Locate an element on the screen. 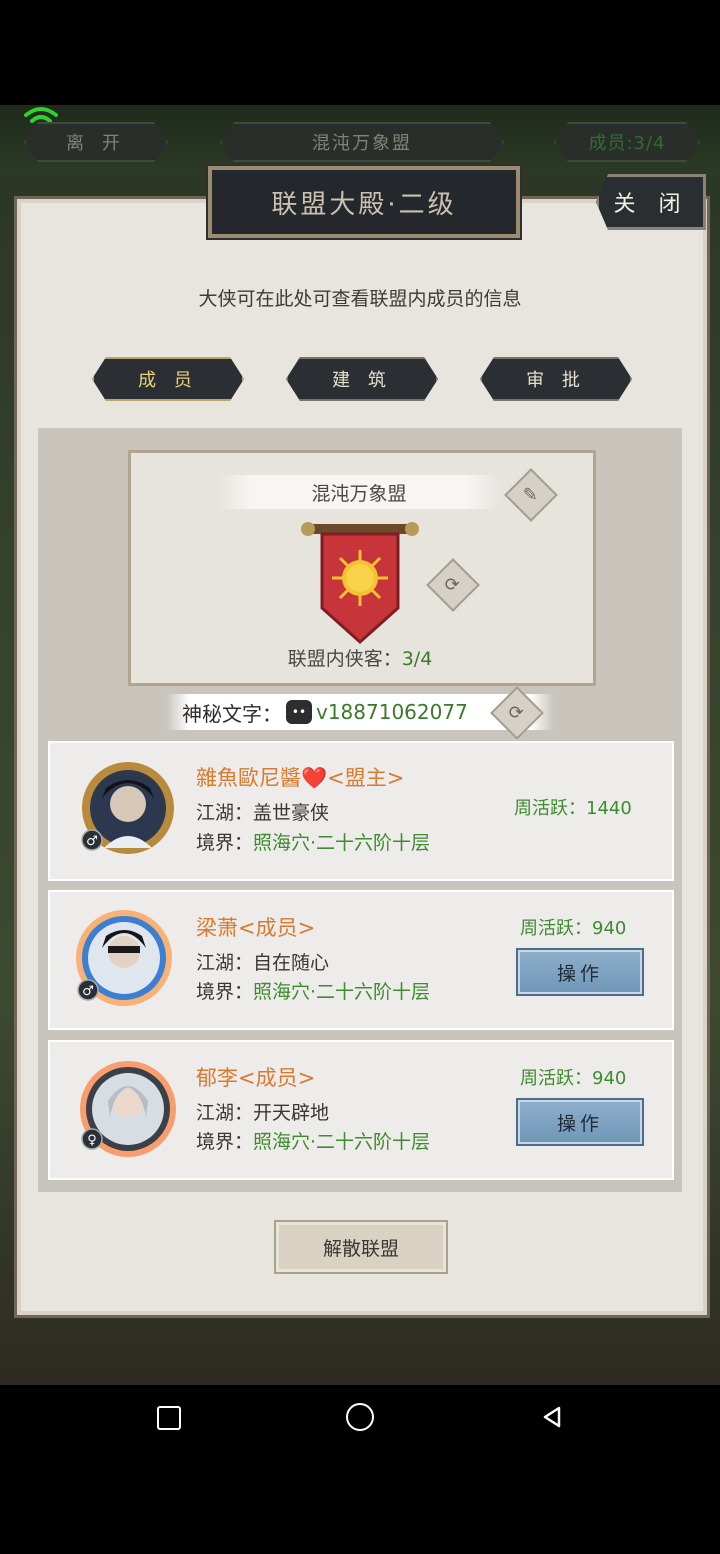  member-name: 郁李<成员> is located at coordinates (256, 1078).